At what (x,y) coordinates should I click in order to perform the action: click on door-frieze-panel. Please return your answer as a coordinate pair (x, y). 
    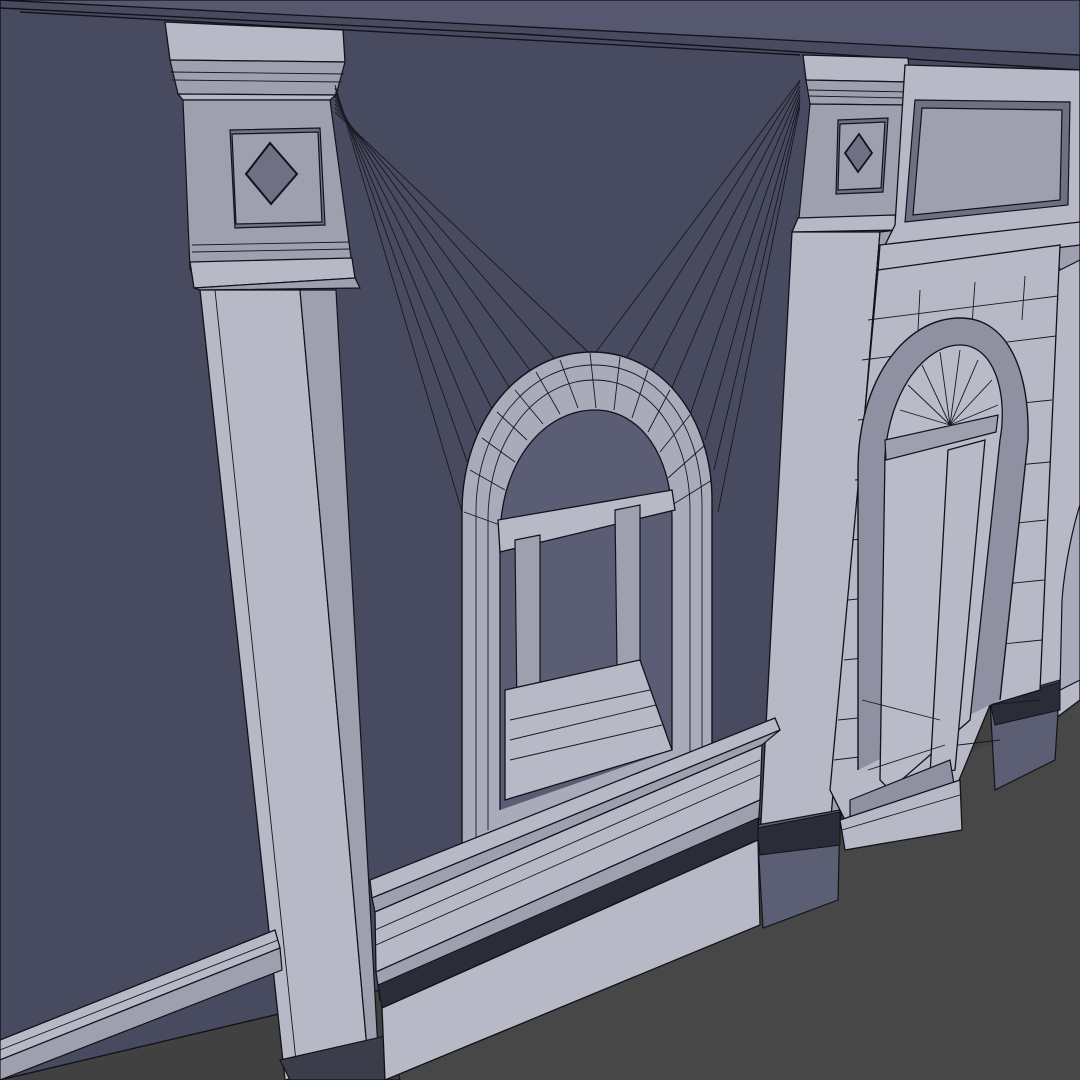
    Looking at the image, I should click on (978, 167).